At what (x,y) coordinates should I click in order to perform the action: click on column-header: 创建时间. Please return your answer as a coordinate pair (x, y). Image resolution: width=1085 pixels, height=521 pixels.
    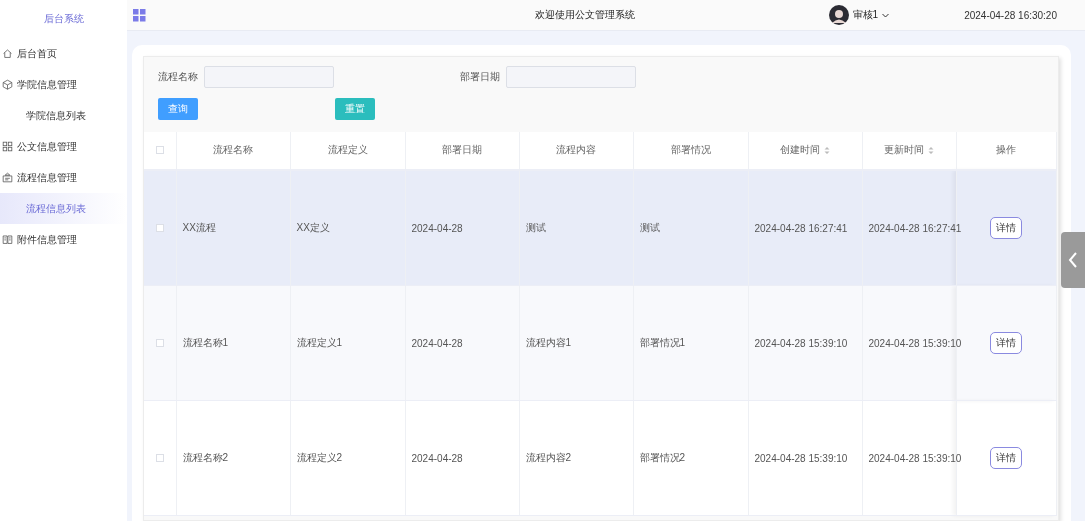
    Looking at the image, I should click on (800, 150).